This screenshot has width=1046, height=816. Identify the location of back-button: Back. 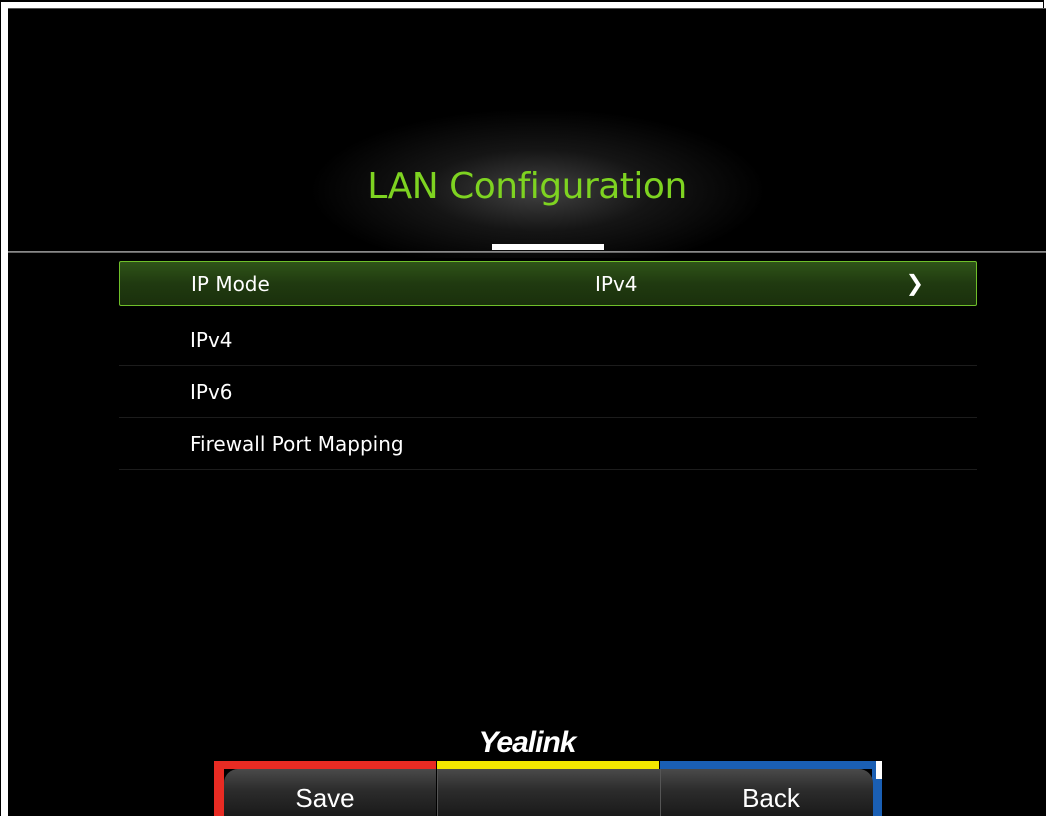
(771, 788).